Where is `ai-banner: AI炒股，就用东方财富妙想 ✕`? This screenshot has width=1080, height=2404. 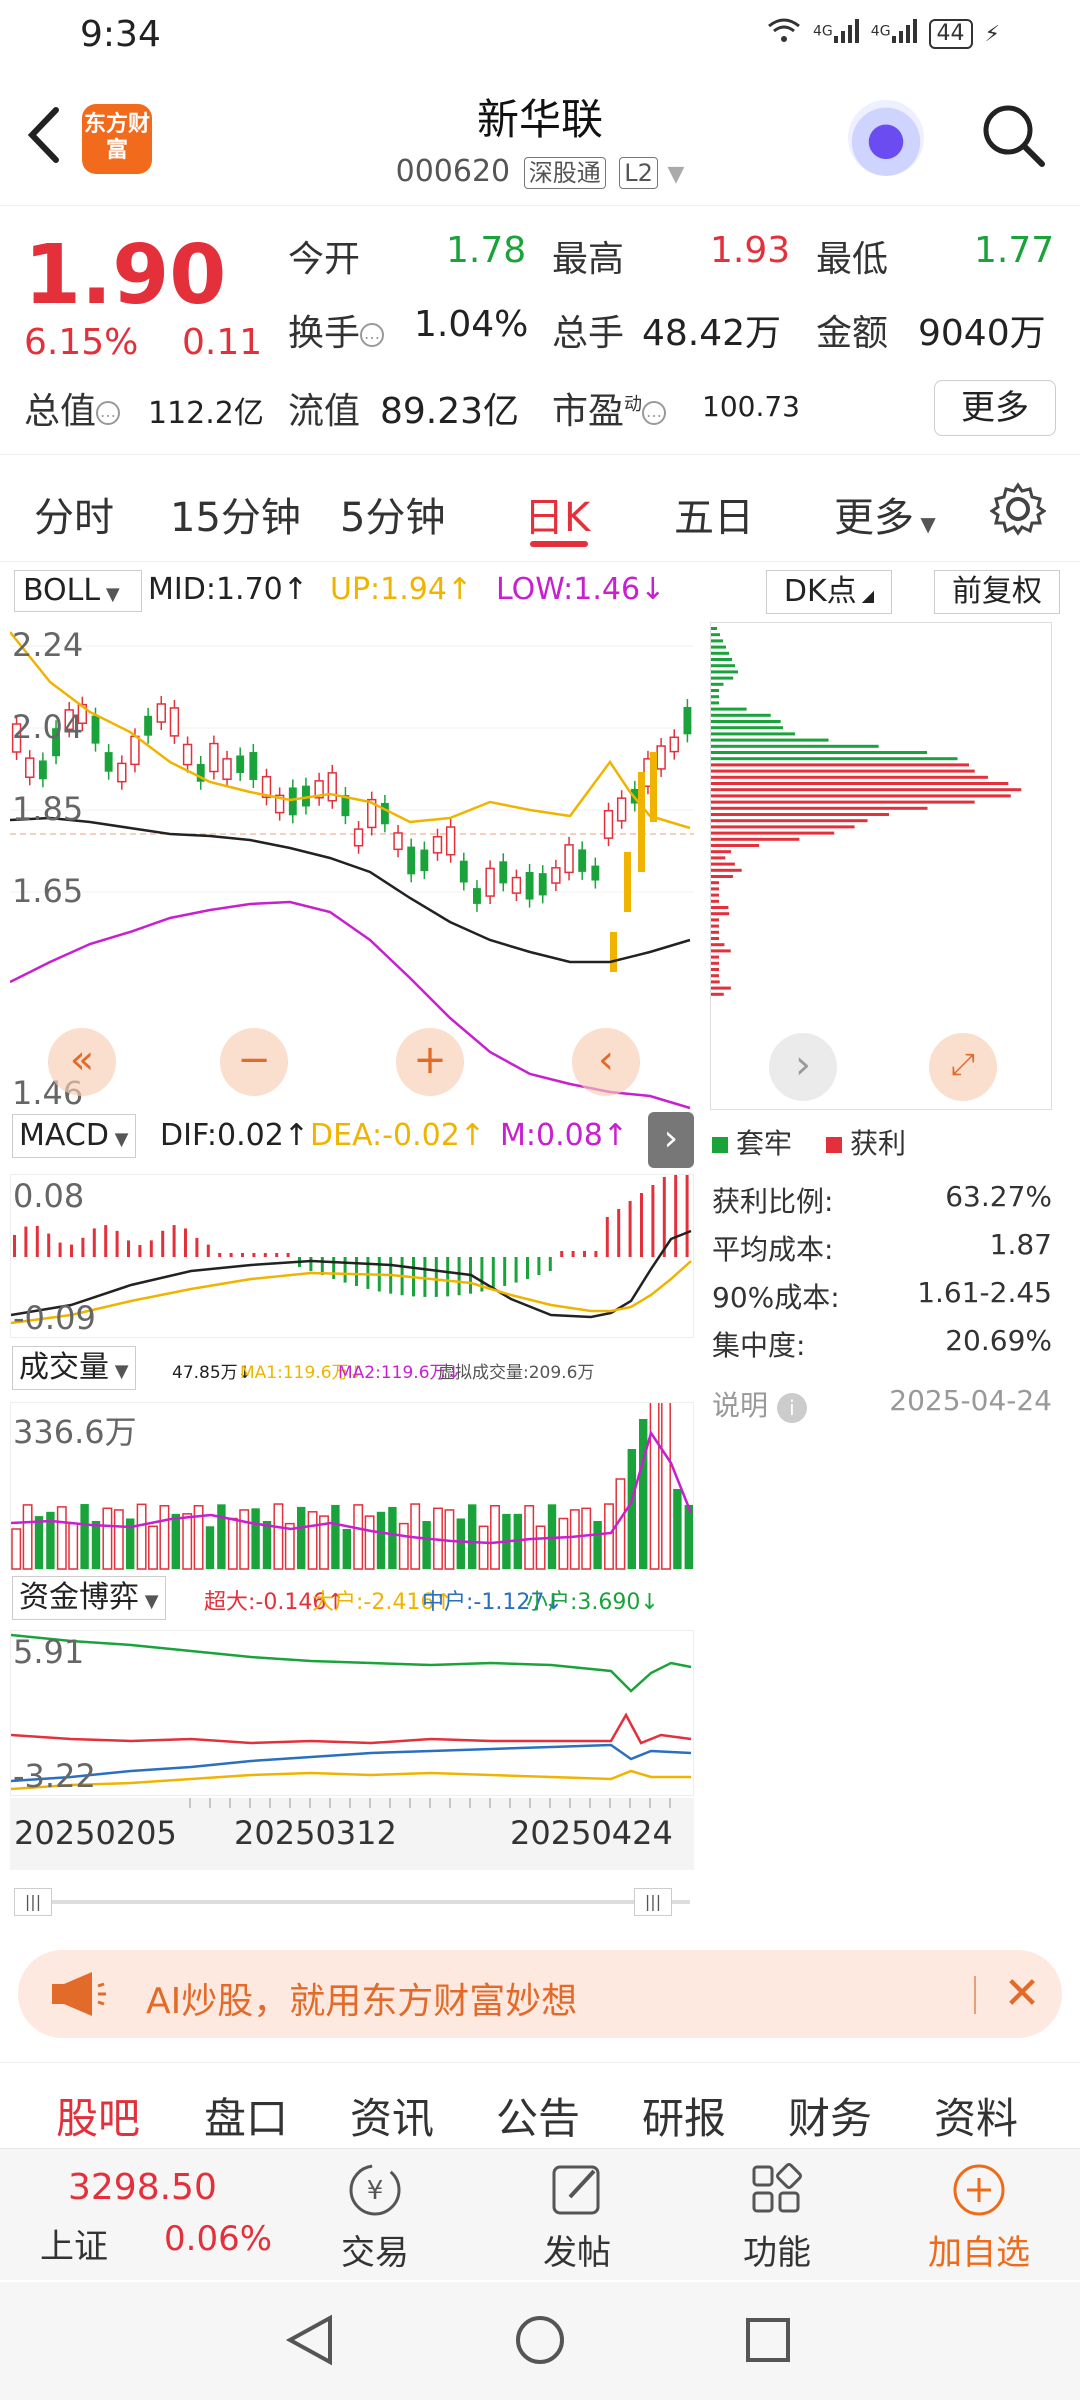
ai-banner: AI炒股，就用东方财富妙想 ✕ is located at coordinates (540, 1994).